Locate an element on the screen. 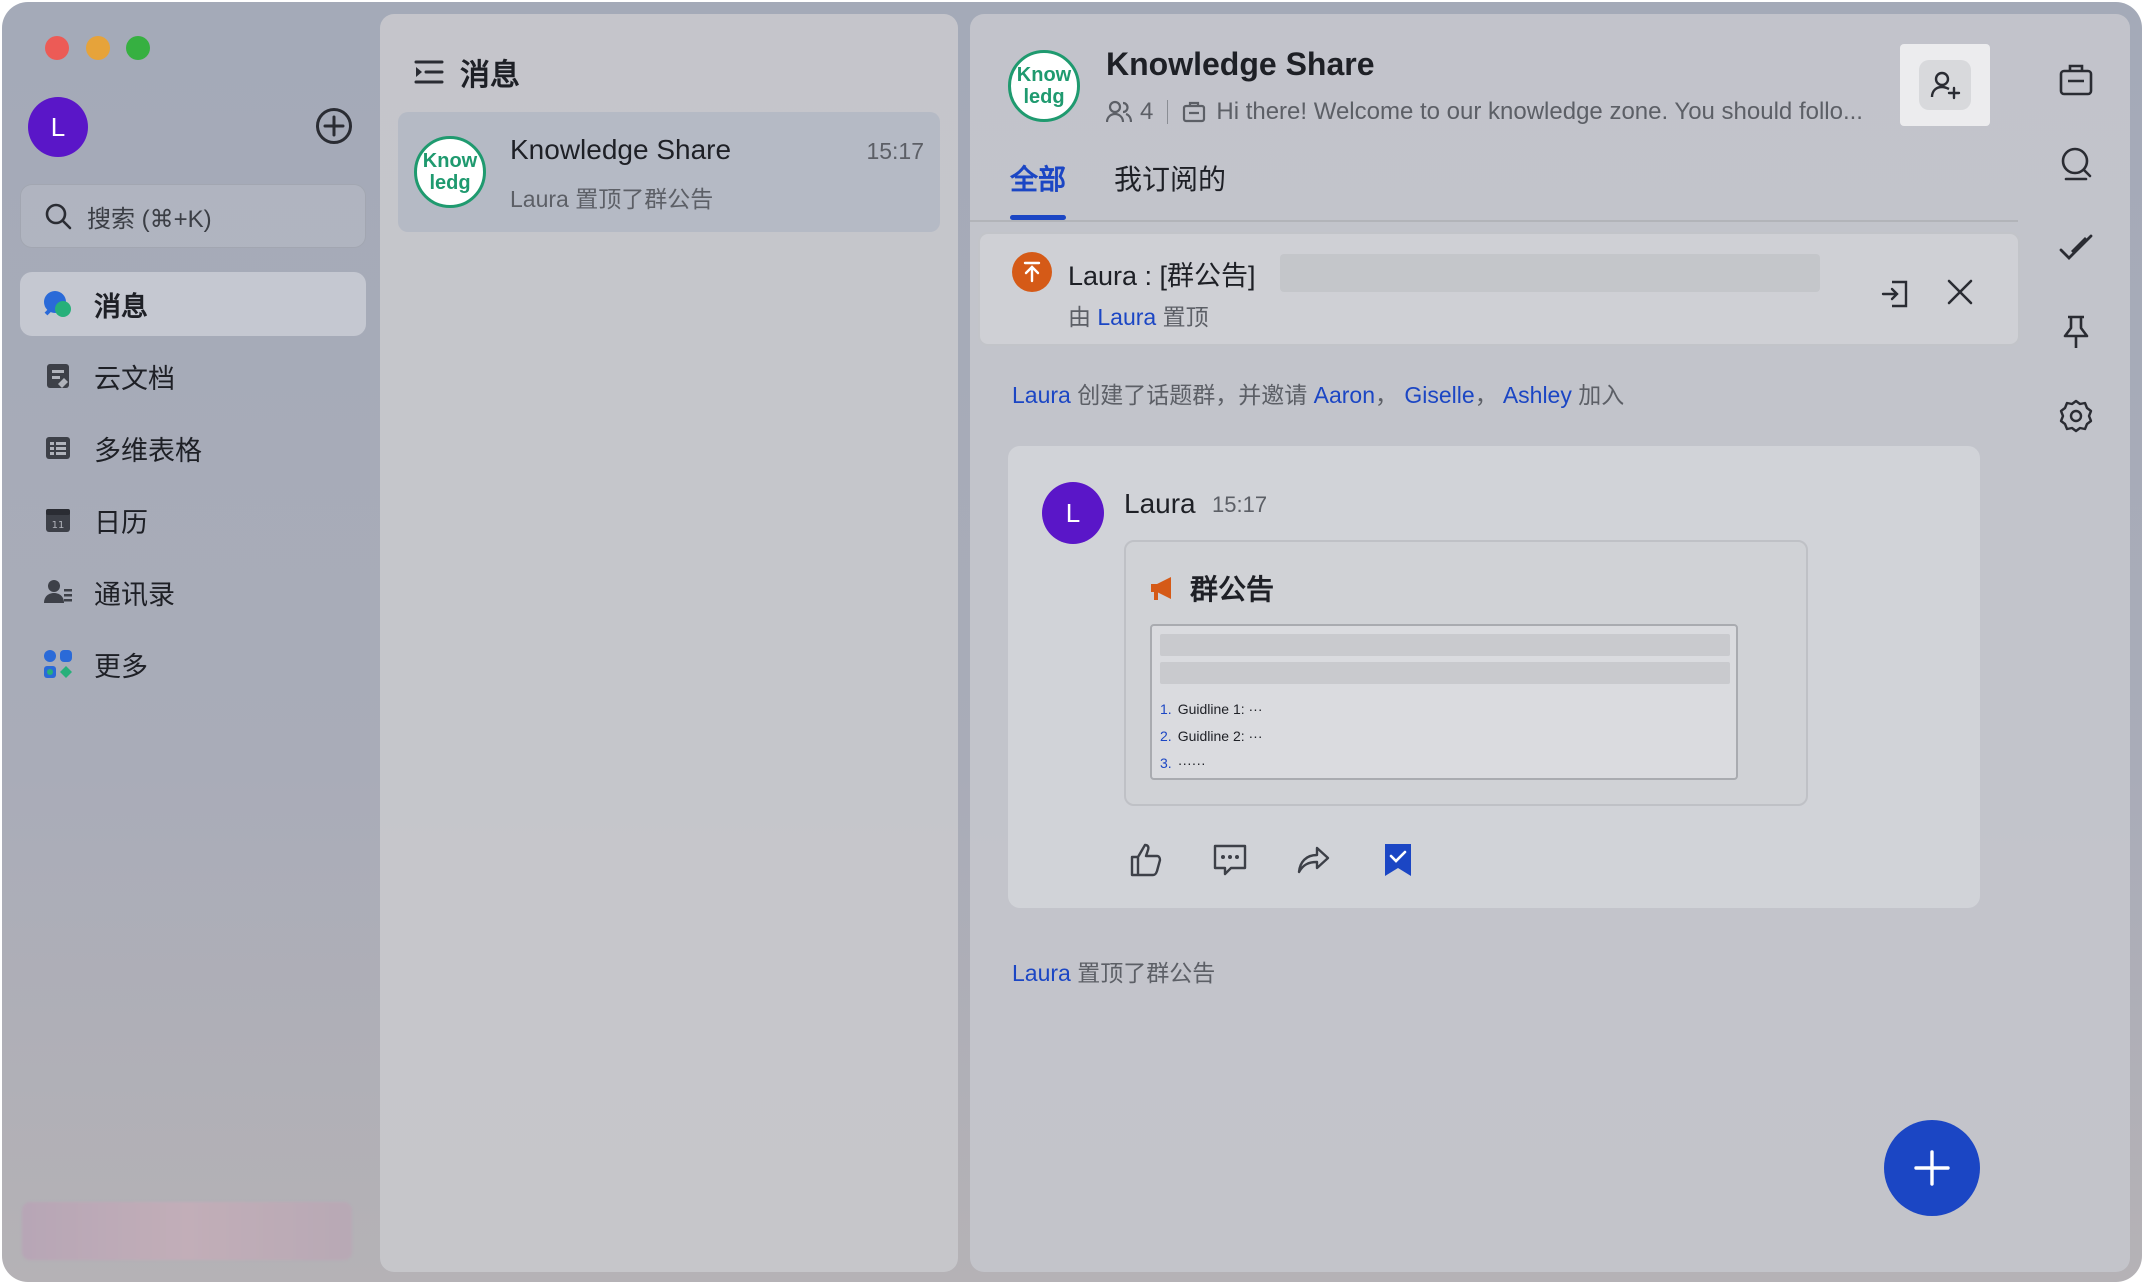 This screenshot has height=1284, width=2148. like-button is located at coordinates (1146, 860).